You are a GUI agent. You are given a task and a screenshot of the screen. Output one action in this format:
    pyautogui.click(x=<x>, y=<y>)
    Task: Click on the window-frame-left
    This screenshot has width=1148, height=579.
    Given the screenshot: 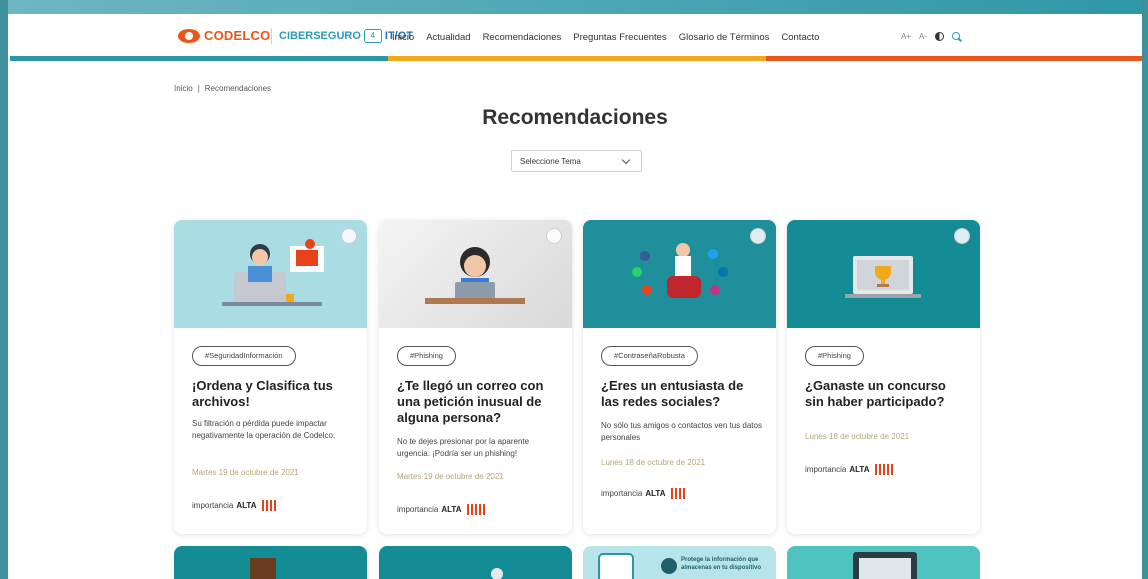 What is the action you would take?
    pyautogui.click(x=4, y=289)
    